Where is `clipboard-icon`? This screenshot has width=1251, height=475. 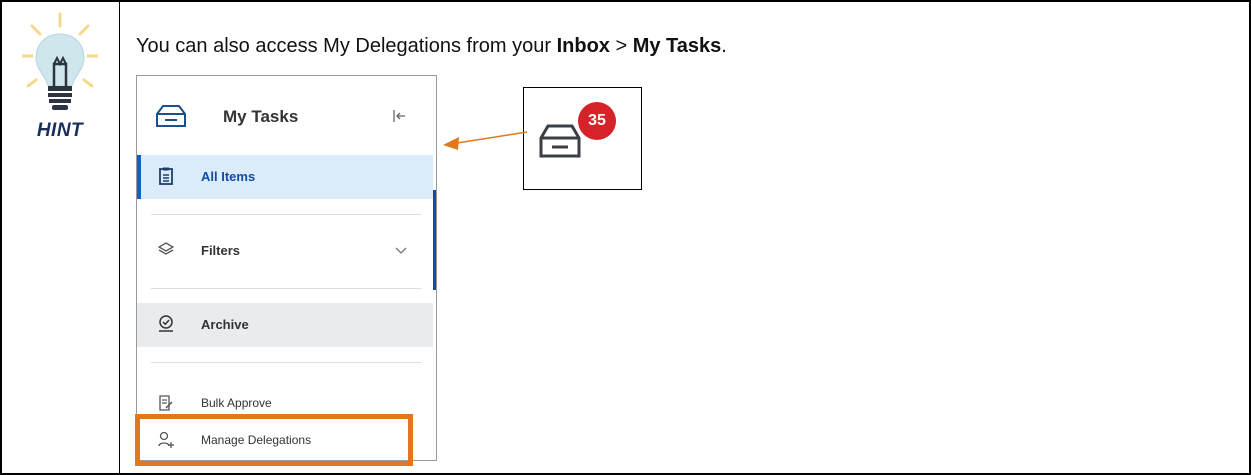 clipboard-icon is located at coordinates (166, 176).